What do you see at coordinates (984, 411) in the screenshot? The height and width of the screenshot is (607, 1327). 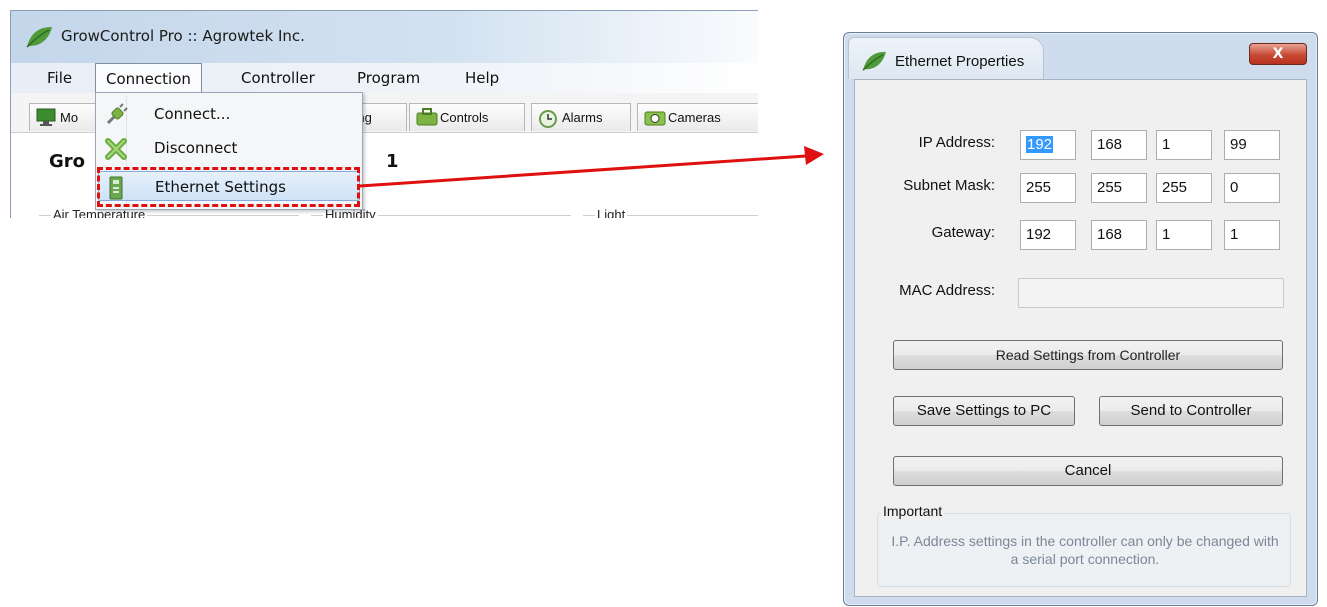 I see `save-settings-button: Save Settings to PC` at bounding box center [984, 411].